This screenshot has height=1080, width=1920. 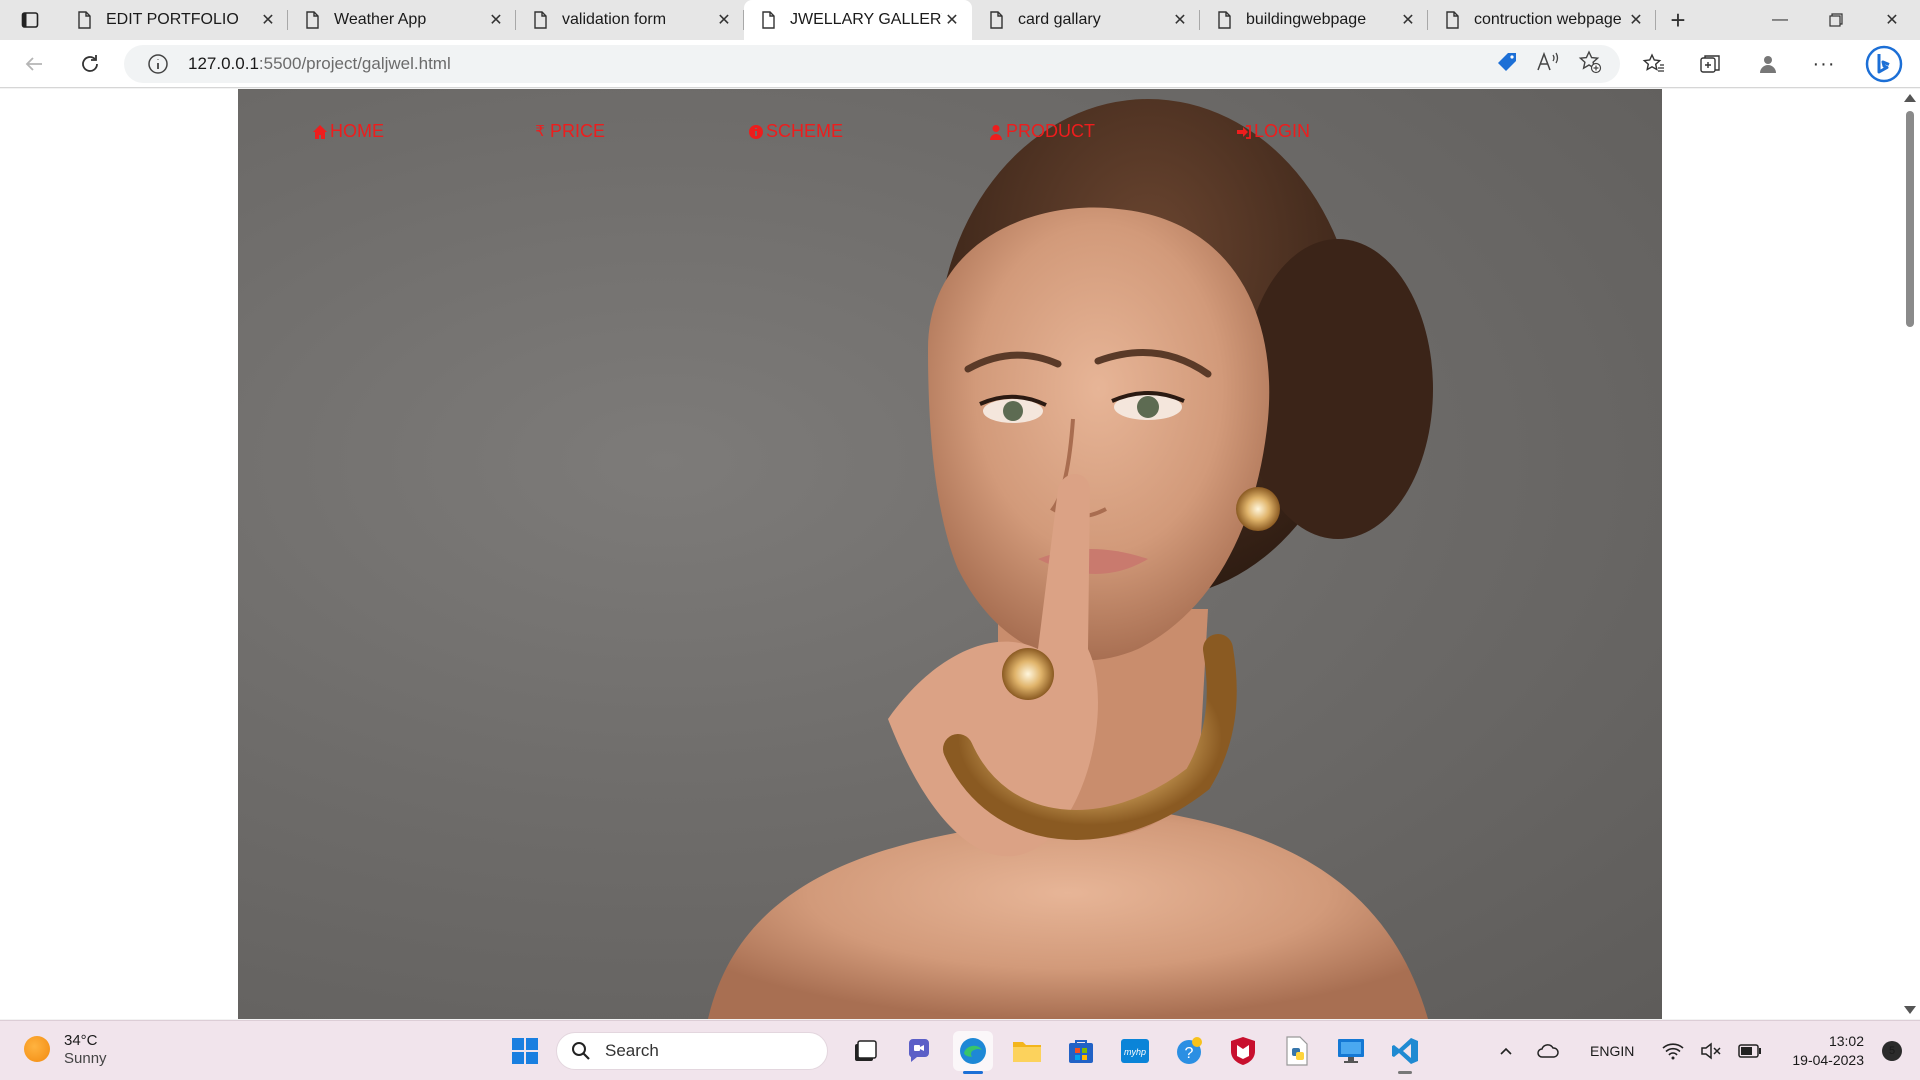 What do you see at coordinates (1548, 19) in the screenshot?
I see `tab-title: contruction webpage` at bounding box center [1548, 19].